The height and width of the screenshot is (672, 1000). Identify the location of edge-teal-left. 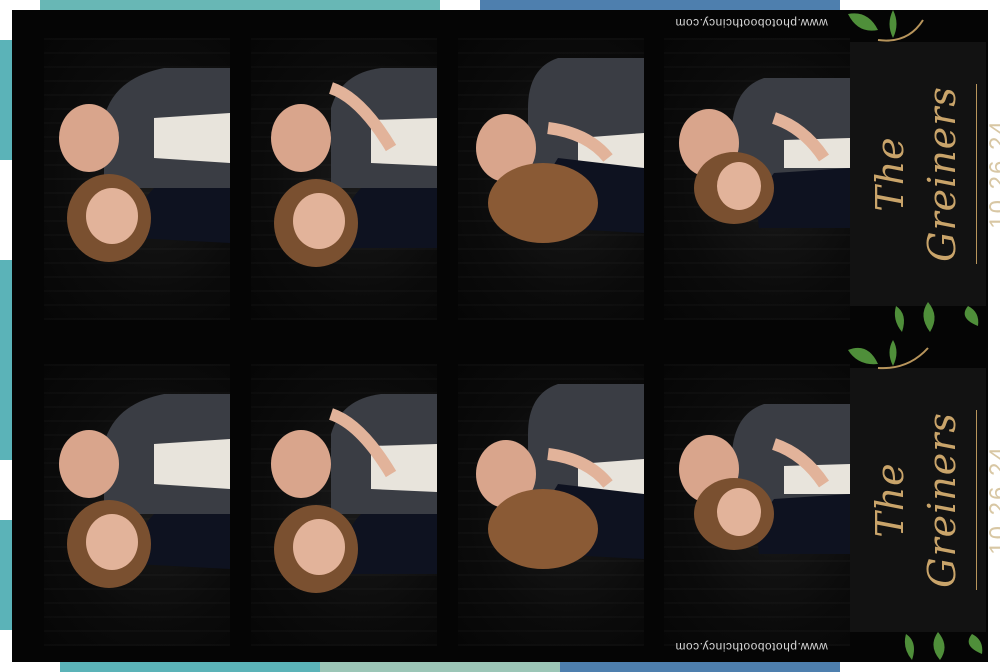
(6, 100).